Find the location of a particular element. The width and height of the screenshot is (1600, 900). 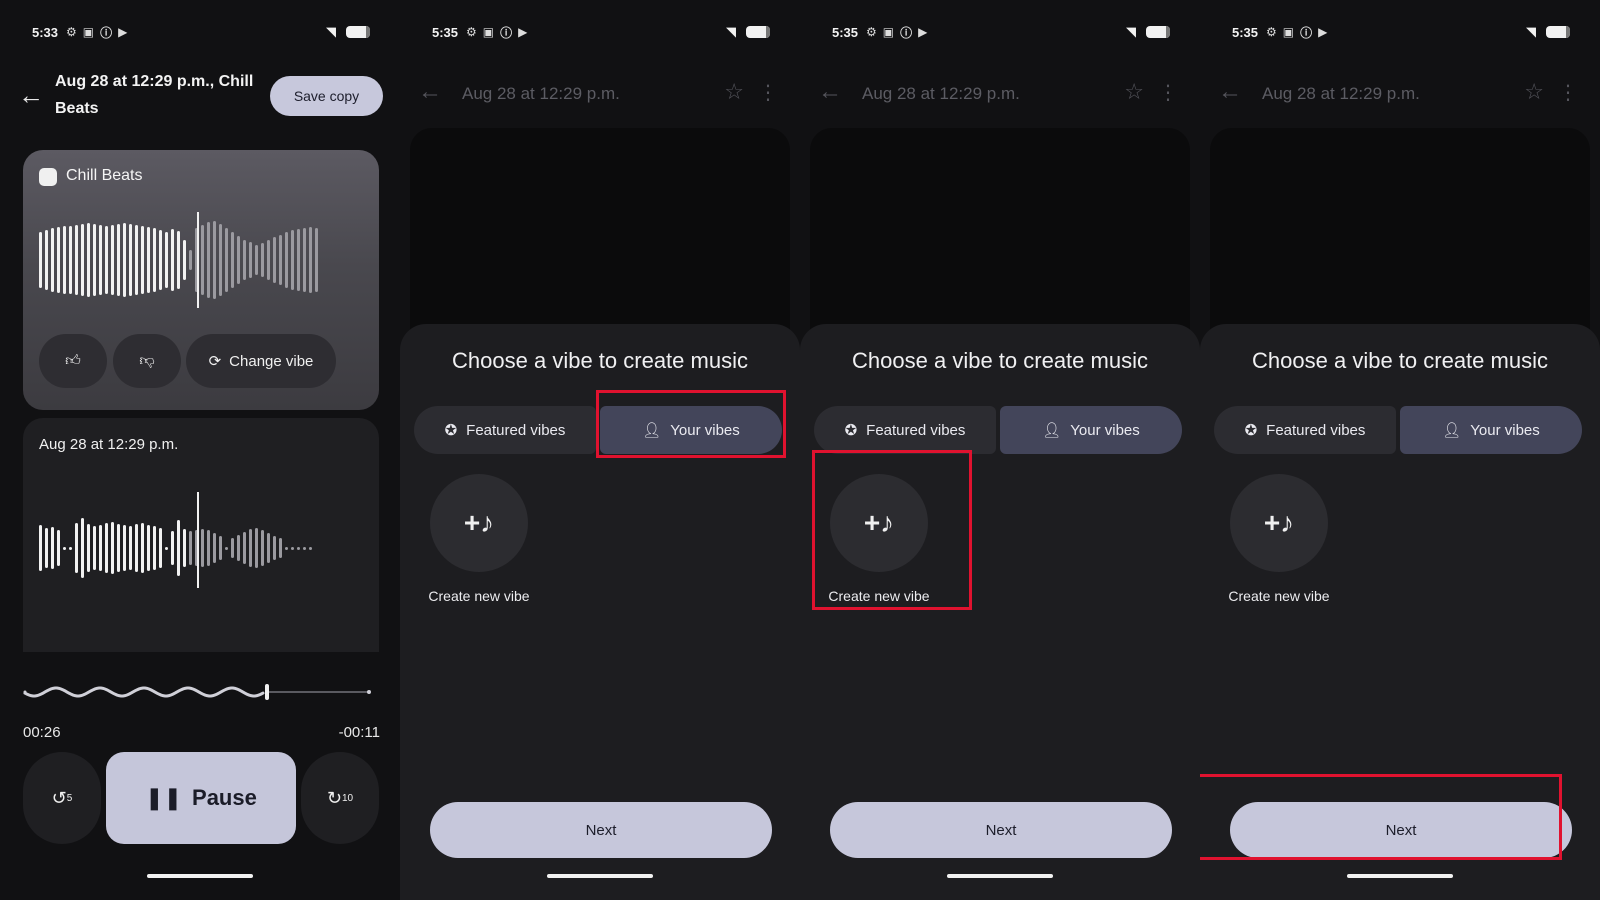

refresh-icon: ⟳ is located at coordinates (215, 361).